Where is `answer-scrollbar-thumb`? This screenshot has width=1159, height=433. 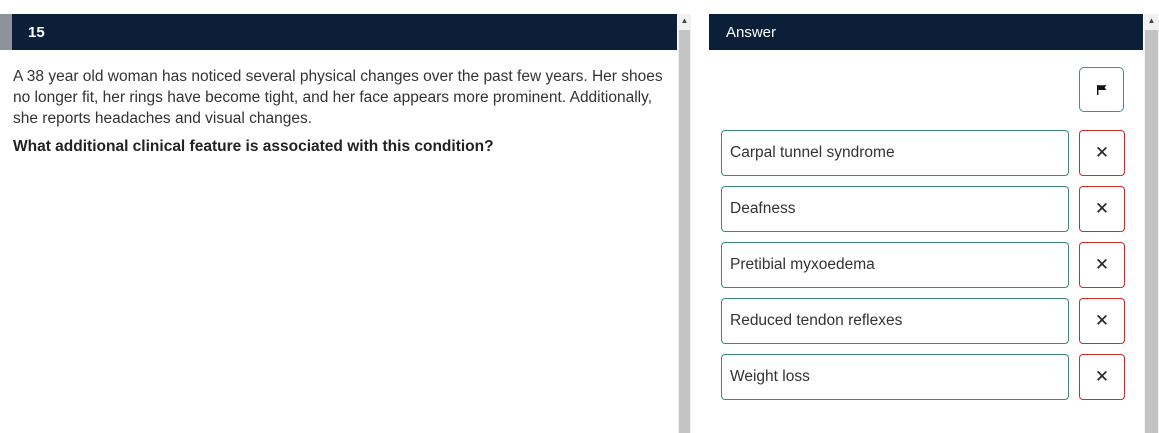 answer-scrollbar-thumb is located at coordinates (1151, 231).